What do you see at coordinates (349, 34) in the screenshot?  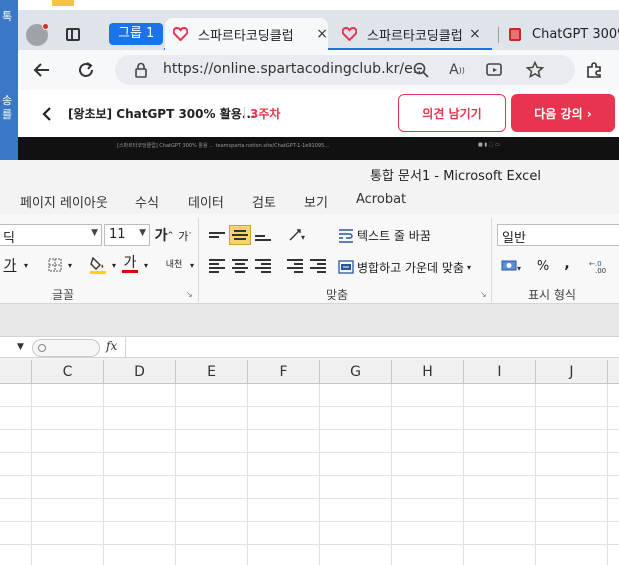 I see `heart-favicon-icon` at bounding box center [349, 34].